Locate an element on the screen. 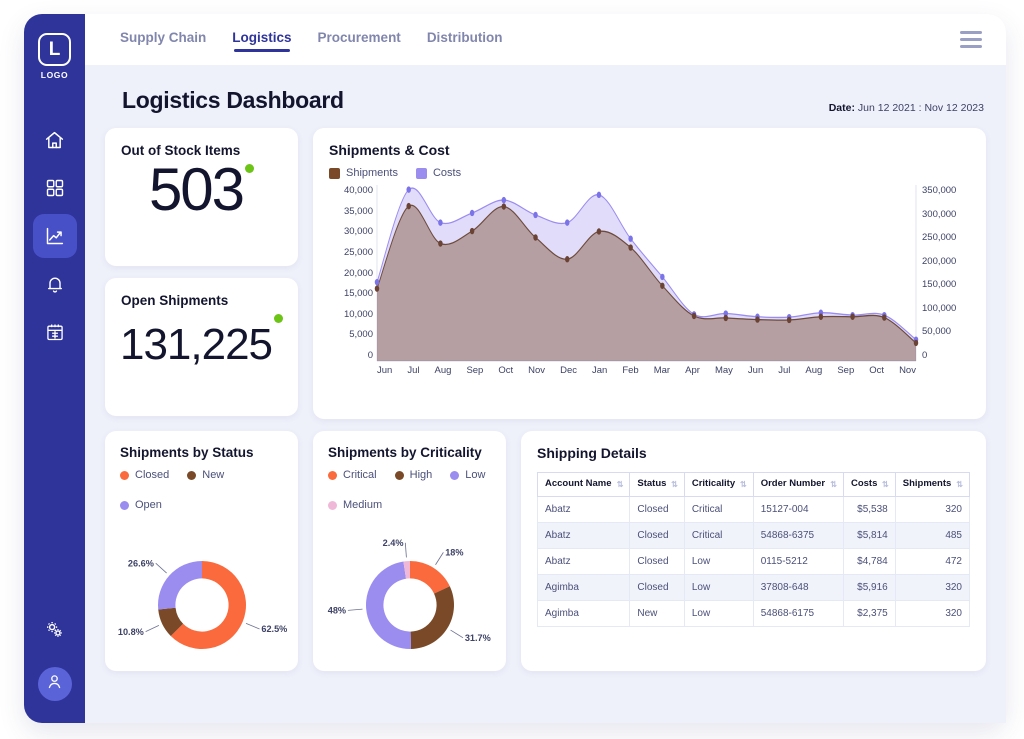 Image resolution: width=1024 pixels, height=739 pixels. chart-title: Shipments & Cost is located at coordinates (389, 150).